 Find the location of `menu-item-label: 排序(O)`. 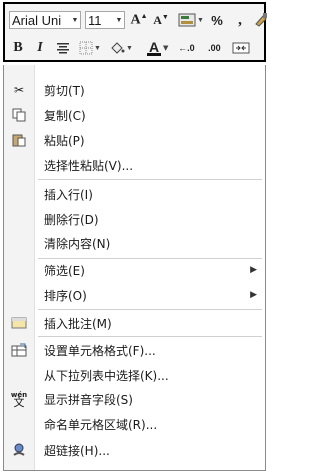

menu-item-label: 排序(O) is located at coordinates (65, 295).